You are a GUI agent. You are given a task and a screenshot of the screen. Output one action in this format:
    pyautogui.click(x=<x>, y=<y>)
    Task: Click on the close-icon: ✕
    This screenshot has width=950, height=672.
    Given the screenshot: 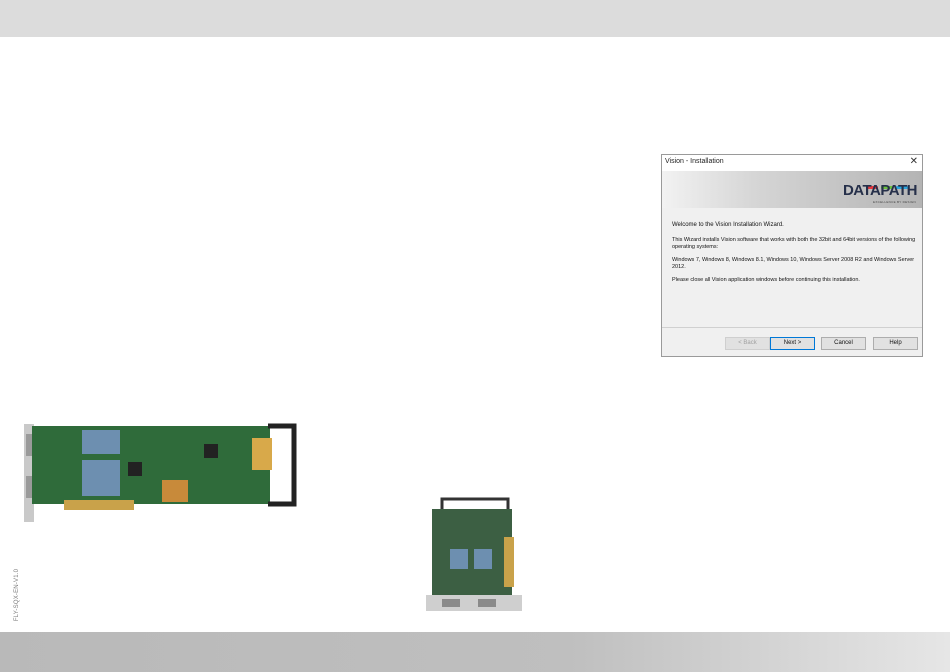 What is the action you would take?
    pyautogui.click(x=914, y=162)
    